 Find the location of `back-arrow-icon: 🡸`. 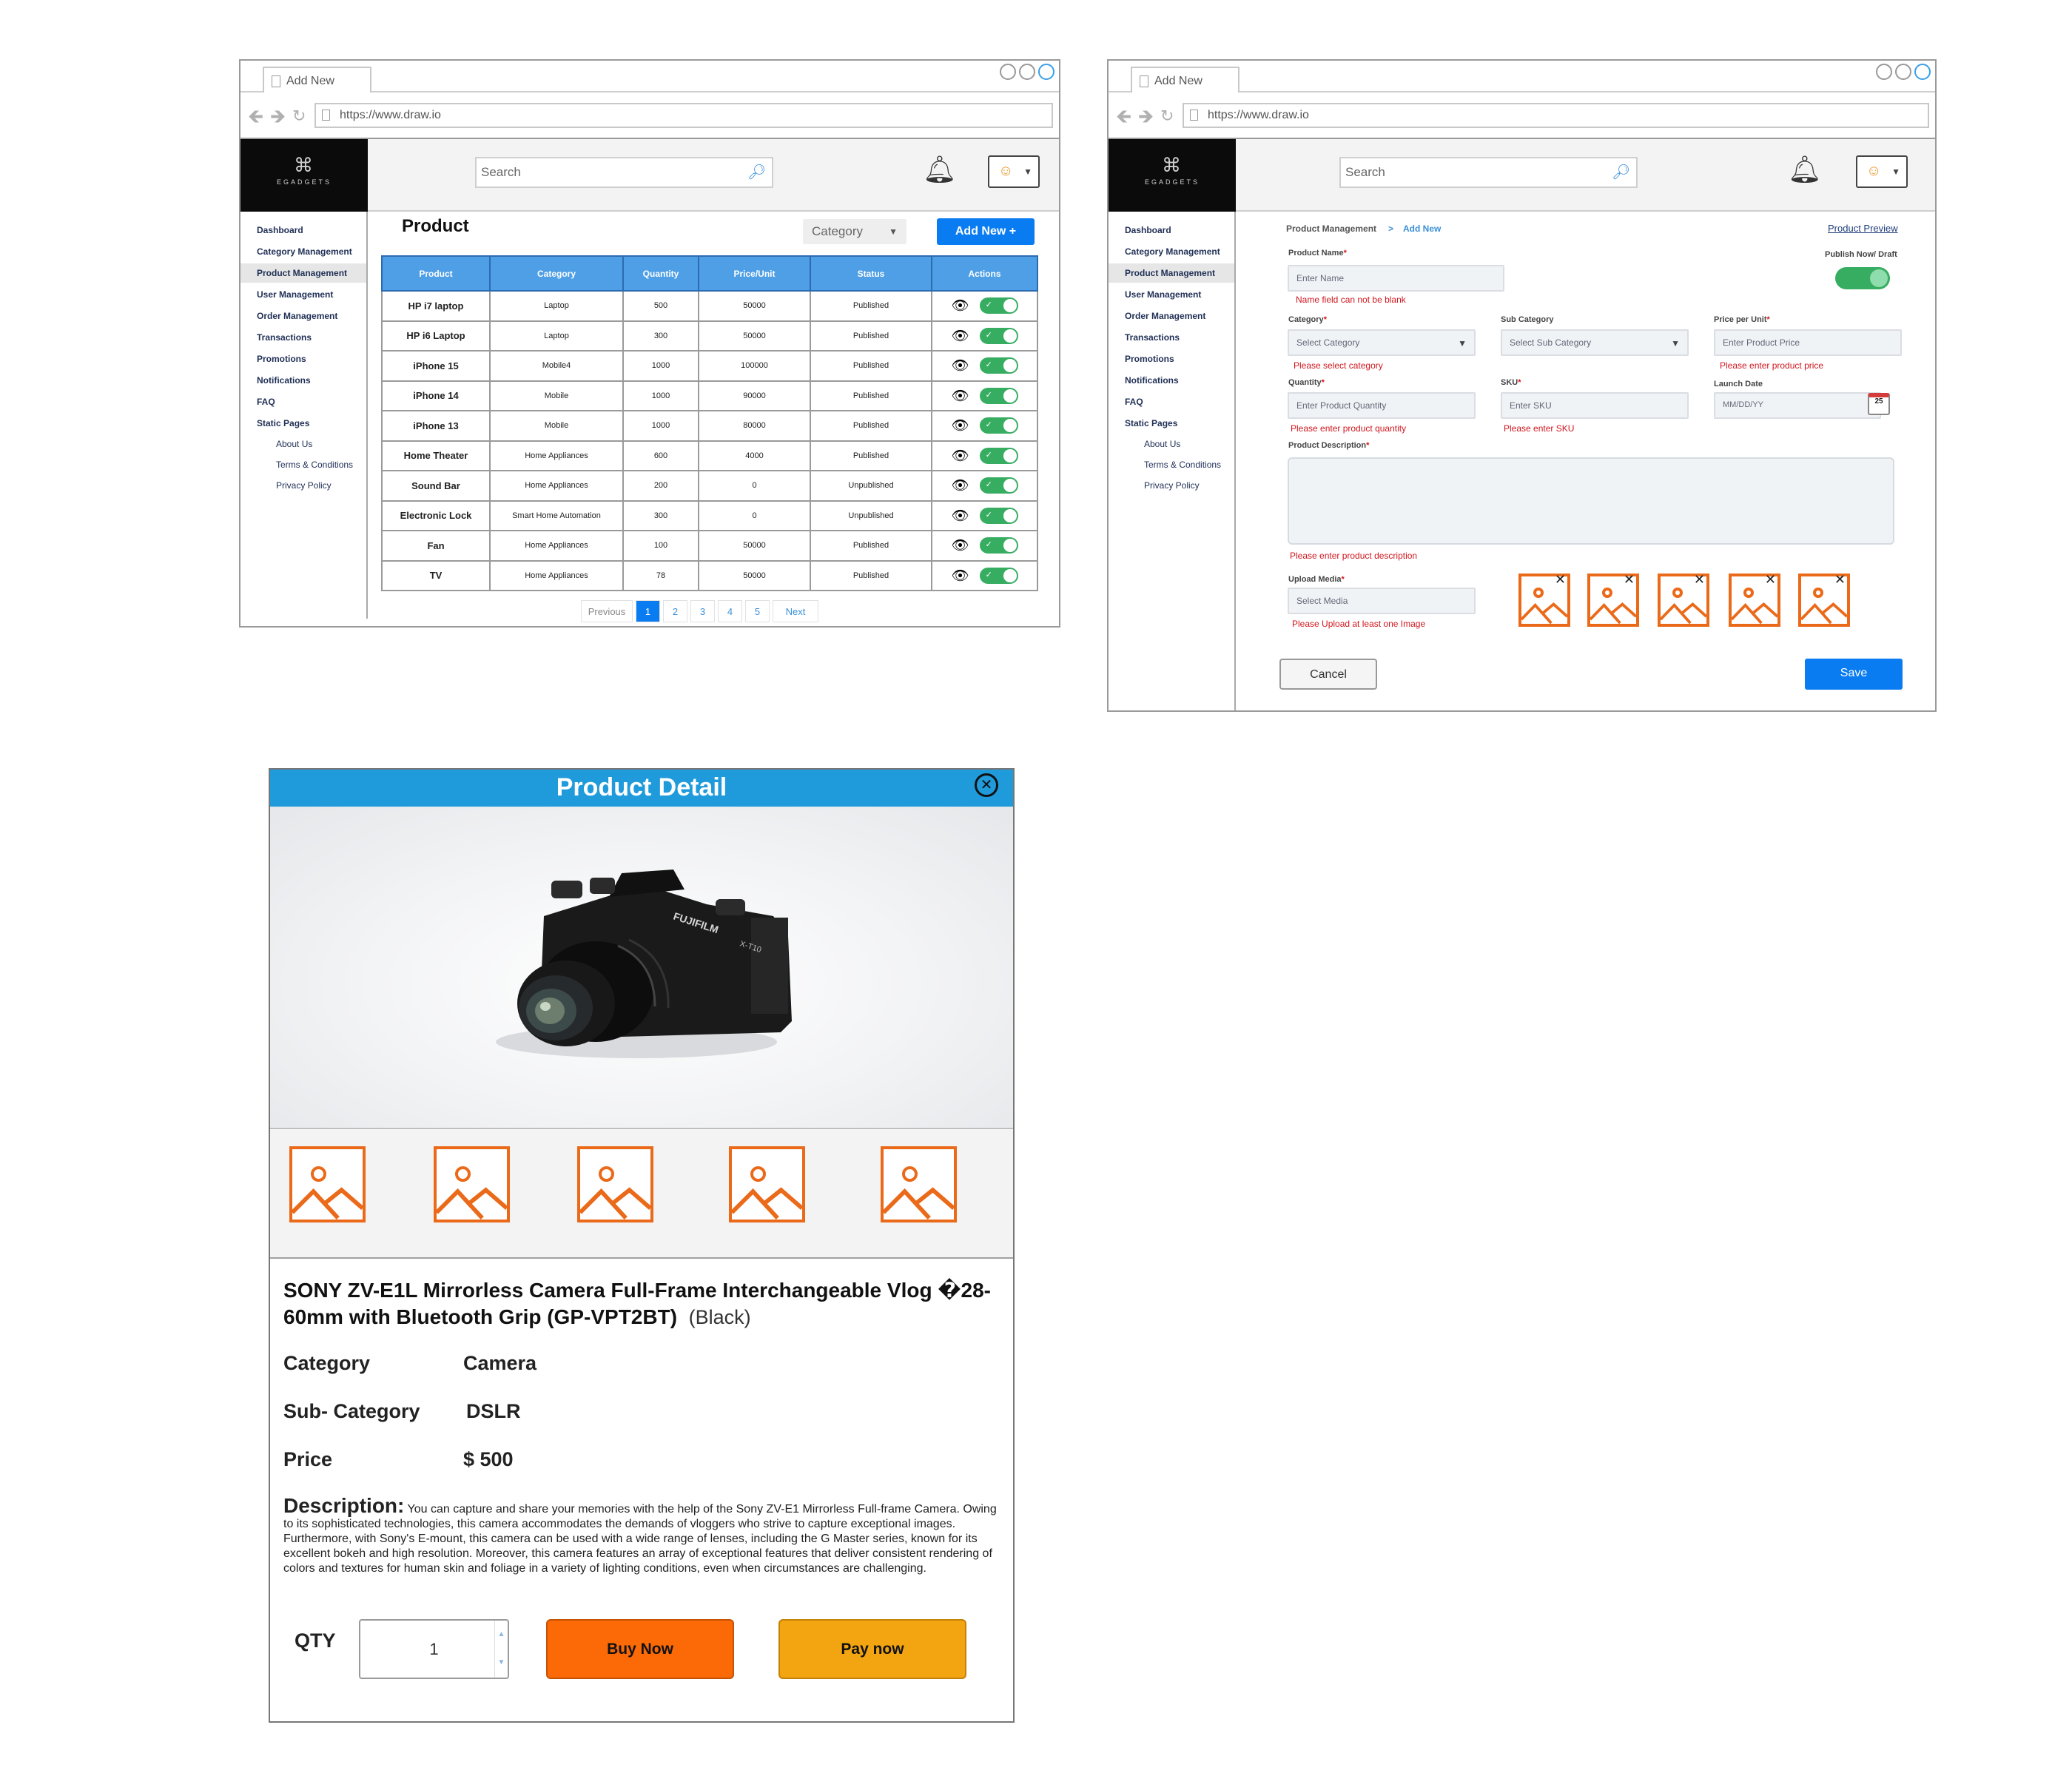

back-arrow-icon: 🡸 is located at coordinates (1123, 116).